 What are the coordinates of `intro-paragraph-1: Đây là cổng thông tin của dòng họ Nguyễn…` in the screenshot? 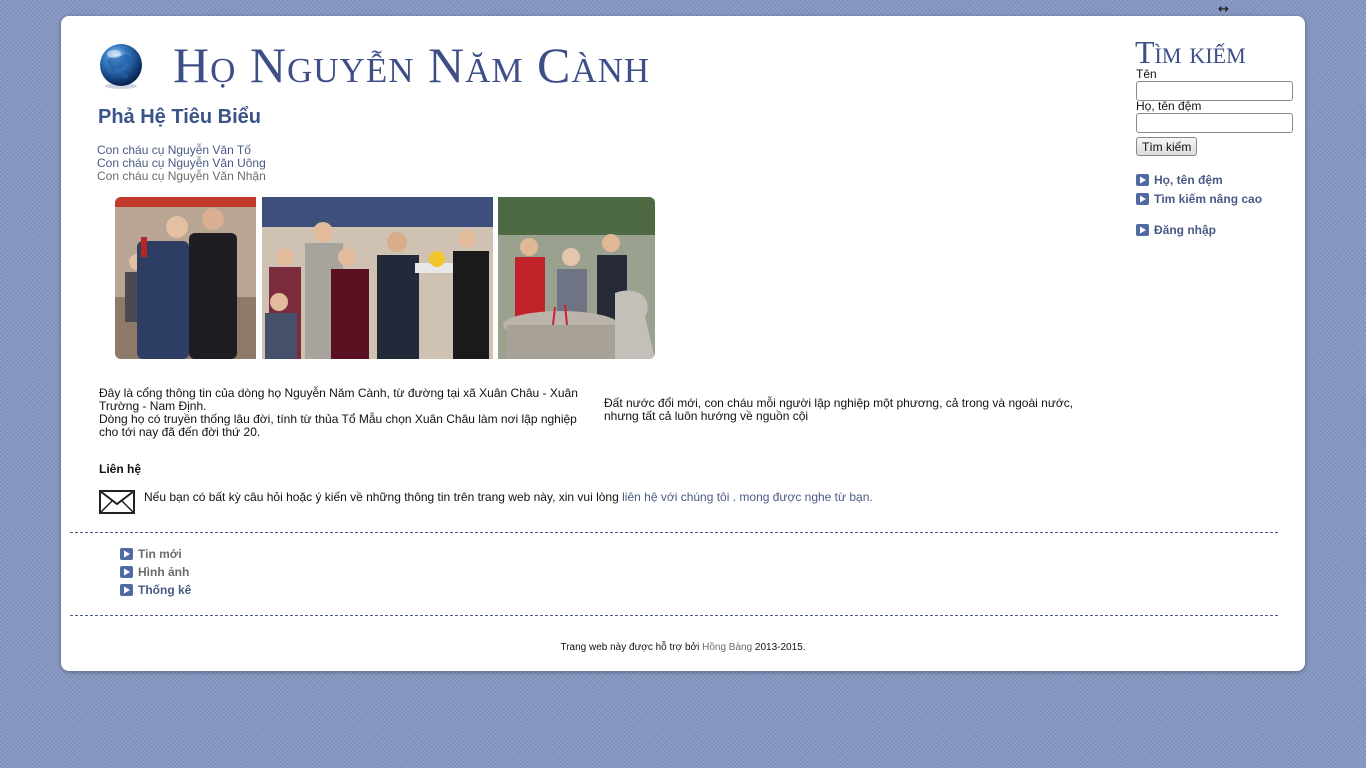 It's located at (338, 399).